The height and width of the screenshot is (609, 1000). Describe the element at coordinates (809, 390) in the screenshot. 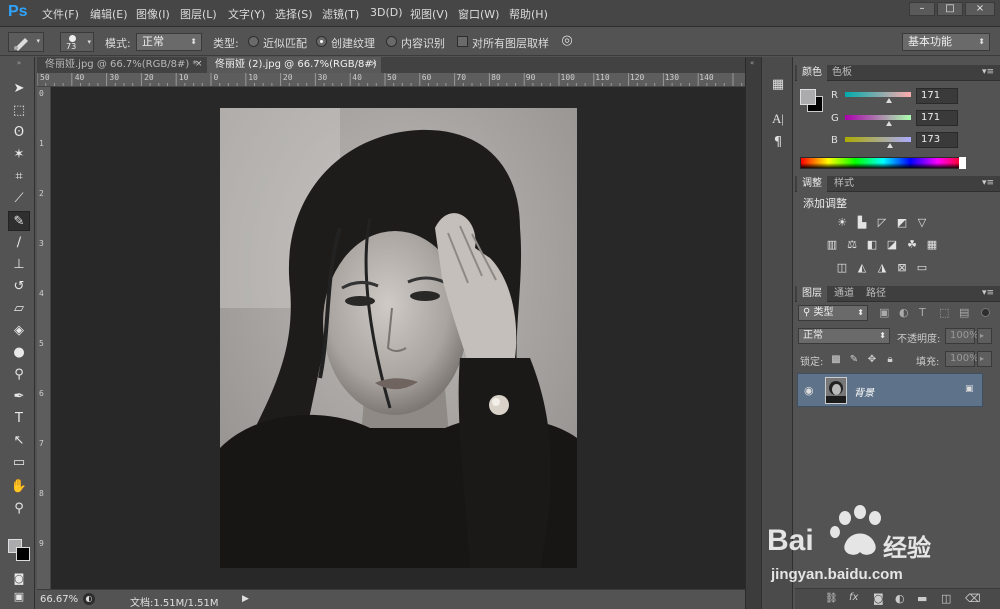

I see `eye-icon: ◉` at that location.